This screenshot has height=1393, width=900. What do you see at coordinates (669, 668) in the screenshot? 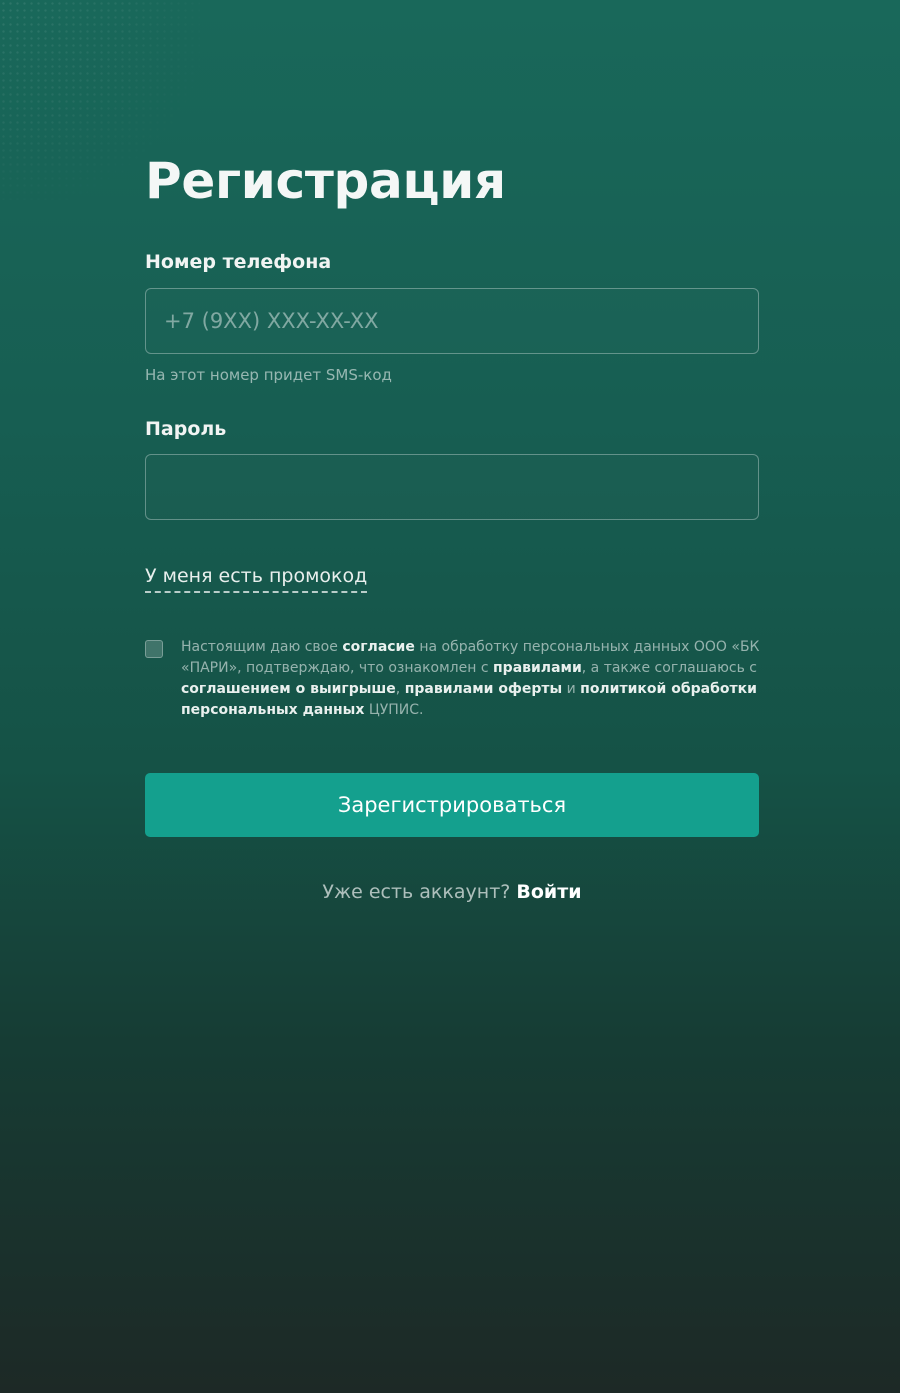
I see `consent-text-part: , а также соглашаюсь с` at bounding box center [669, 668].